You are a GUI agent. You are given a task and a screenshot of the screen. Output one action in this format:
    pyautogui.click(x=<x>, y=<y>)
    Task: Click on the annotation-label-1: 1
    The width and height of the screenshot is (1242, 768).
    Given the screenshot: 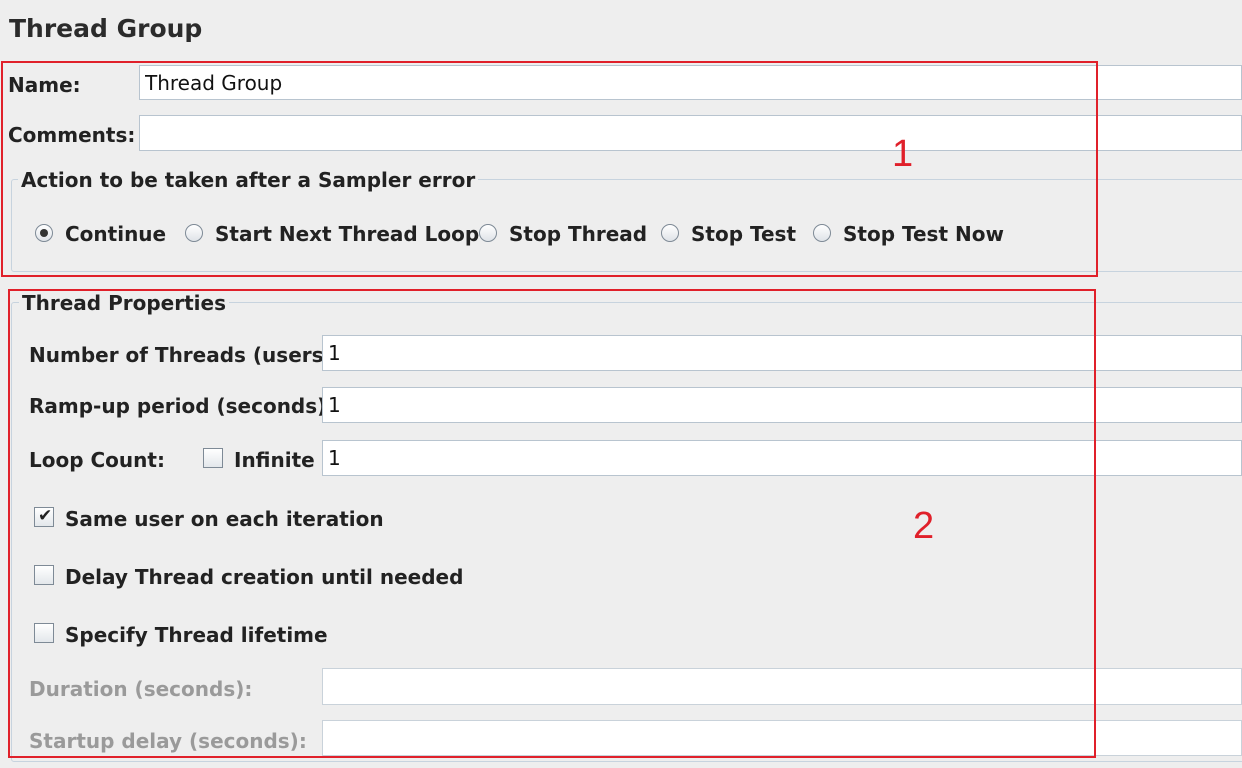 What is the action you would take?
    pyautogui.click(x=903, y=154)
    